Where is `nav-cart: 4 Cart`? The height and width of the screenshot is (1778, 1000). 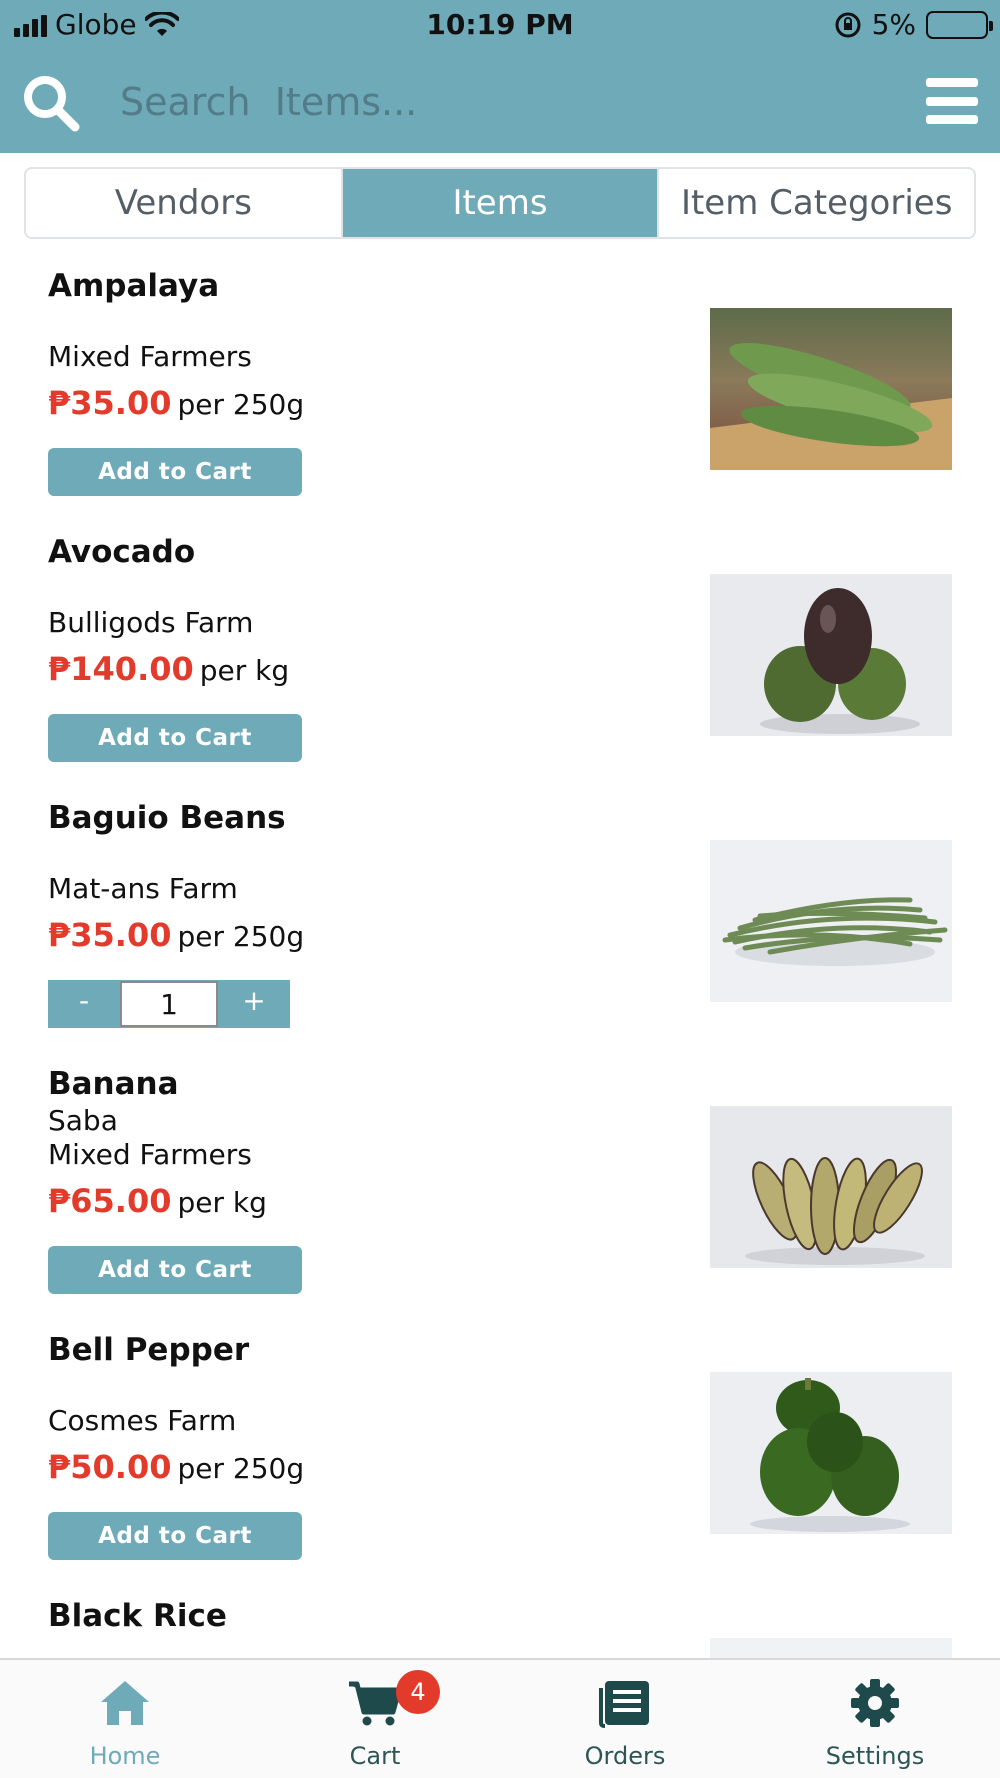 nav-cart: 4 Cart is located at coordinates (375, 1719).